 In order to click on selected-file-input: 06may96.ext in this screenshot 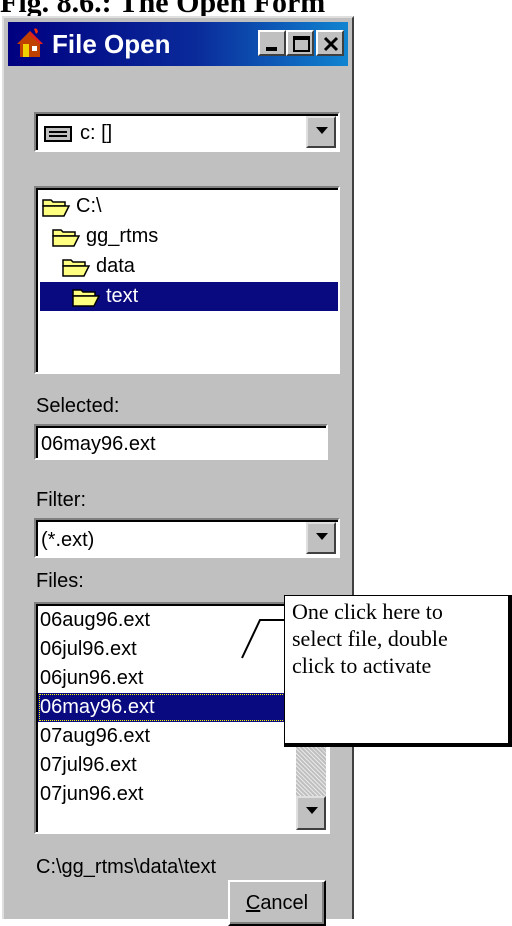, I will do `click(181, 442)`.